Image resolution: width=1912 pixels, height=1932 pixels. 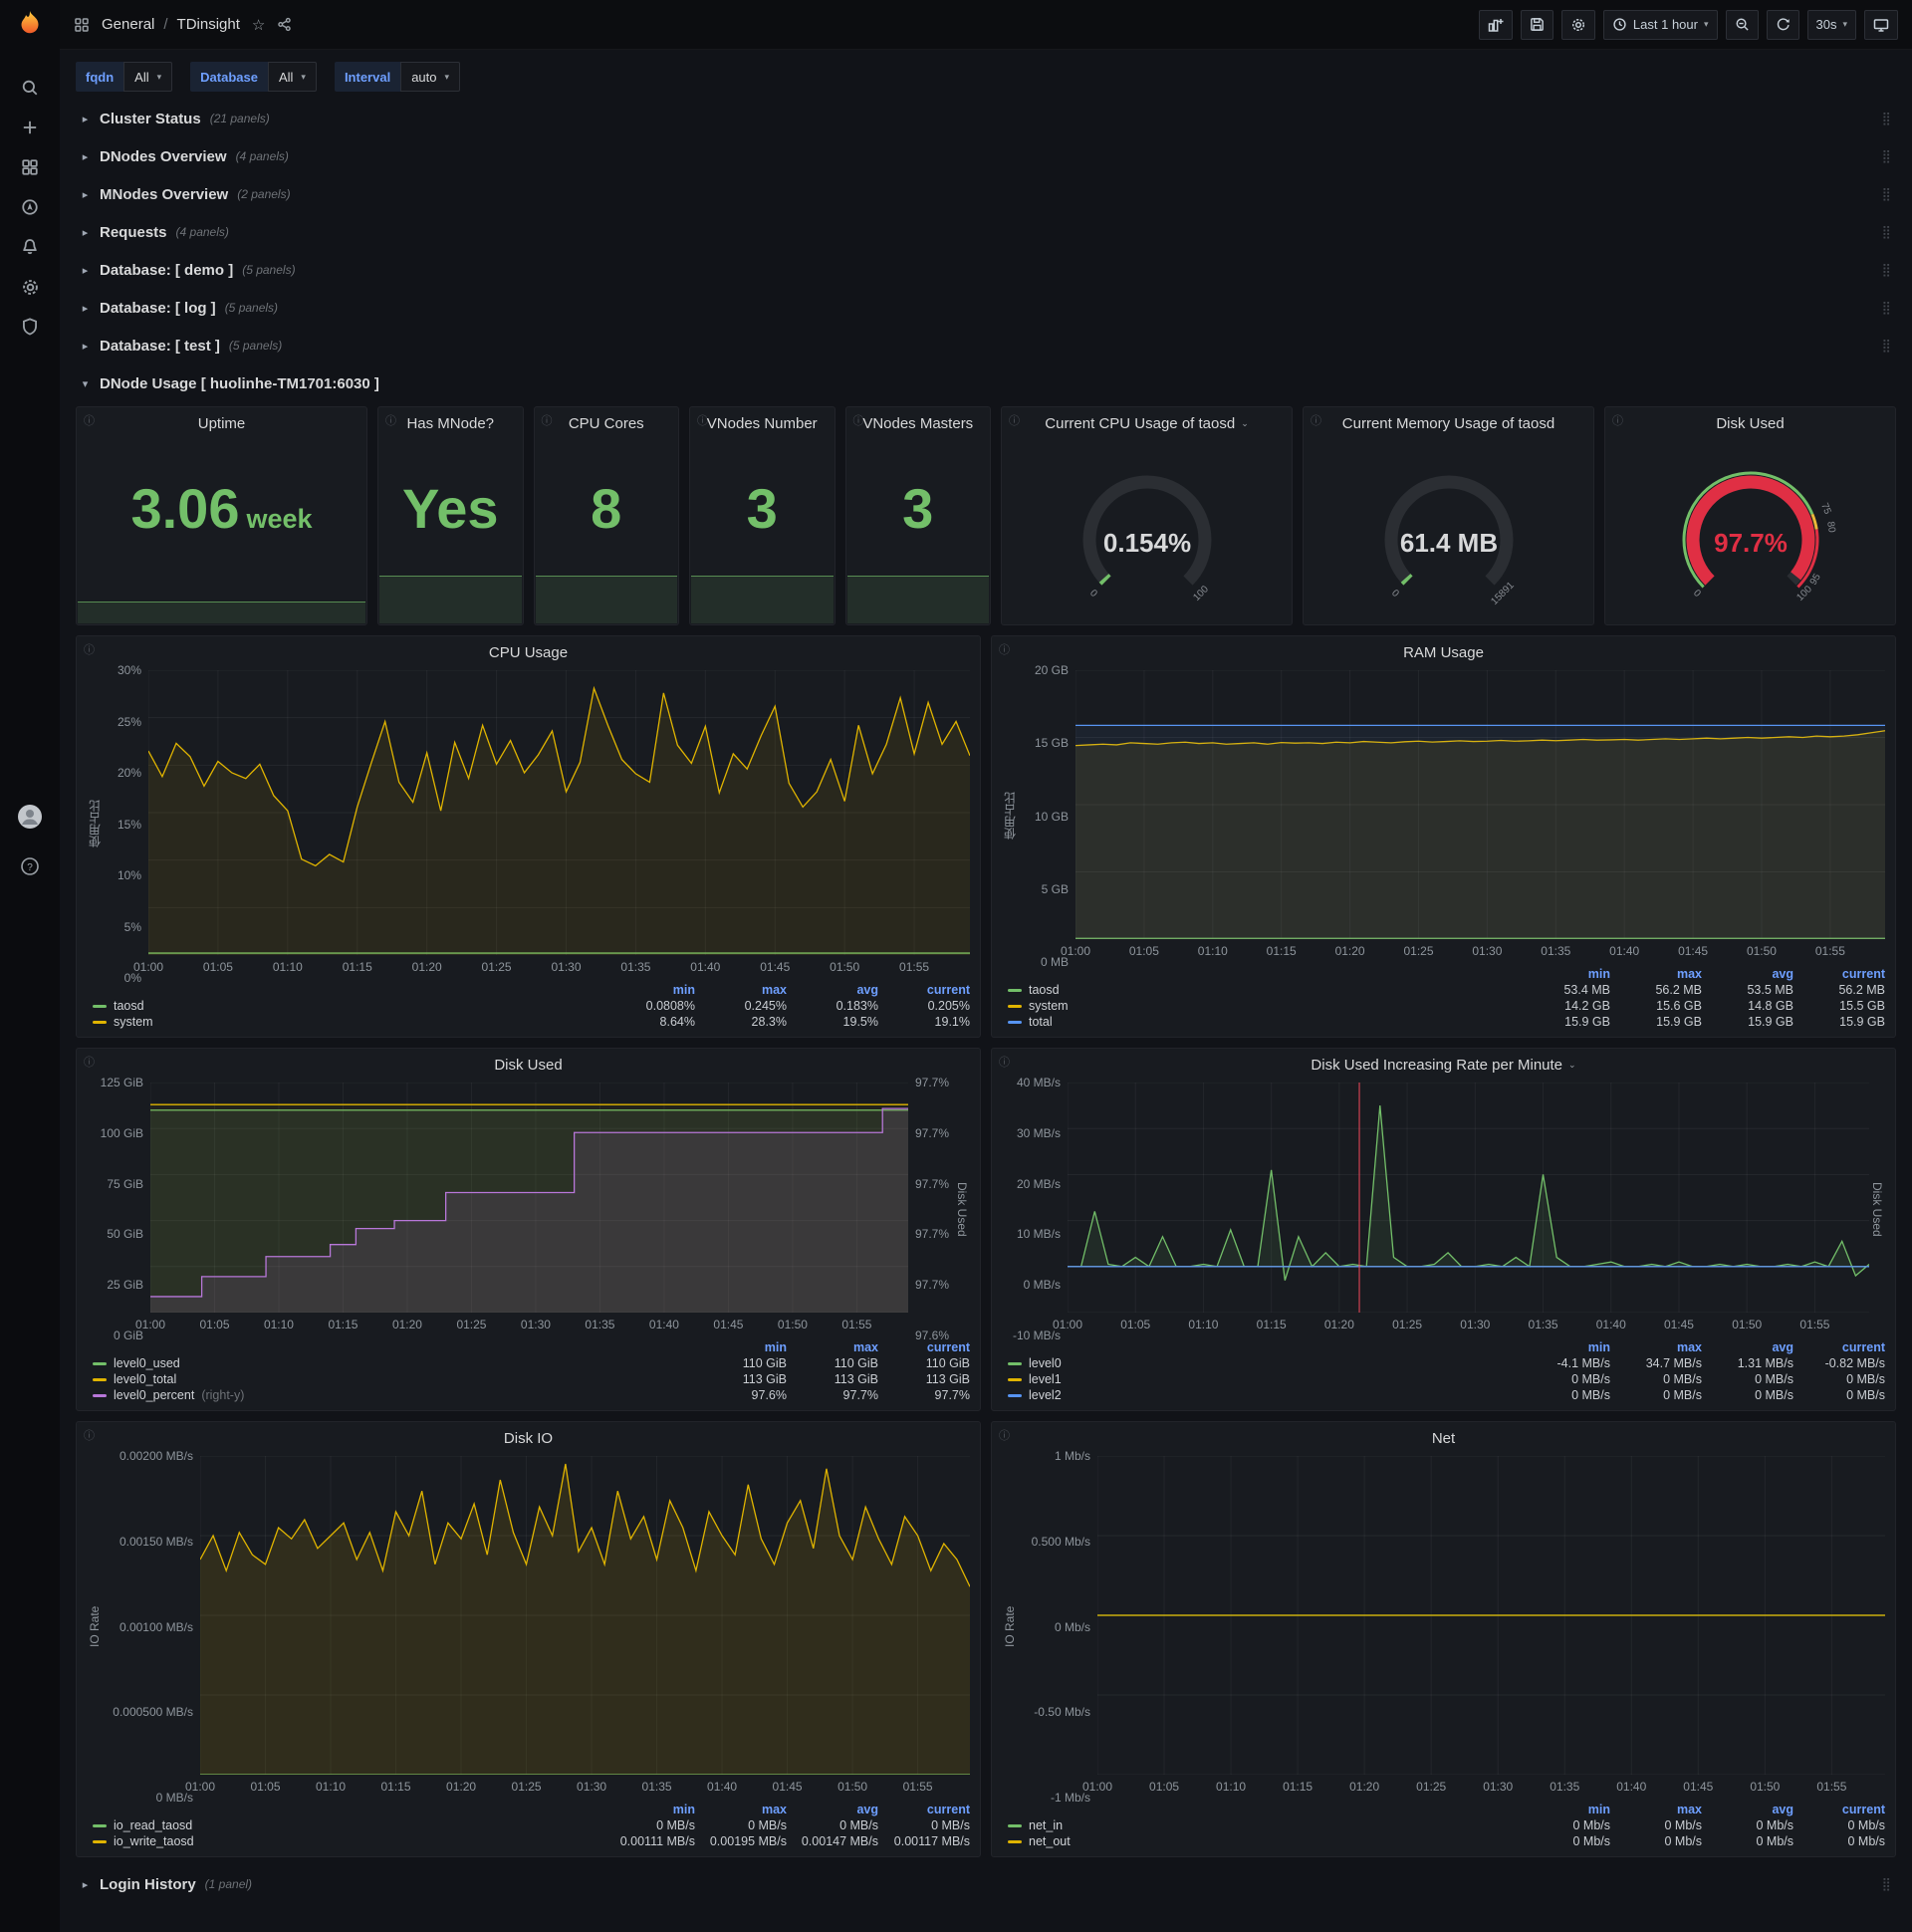 I want to click on panel-title: Has MNode?, so click(x=450, y=423).